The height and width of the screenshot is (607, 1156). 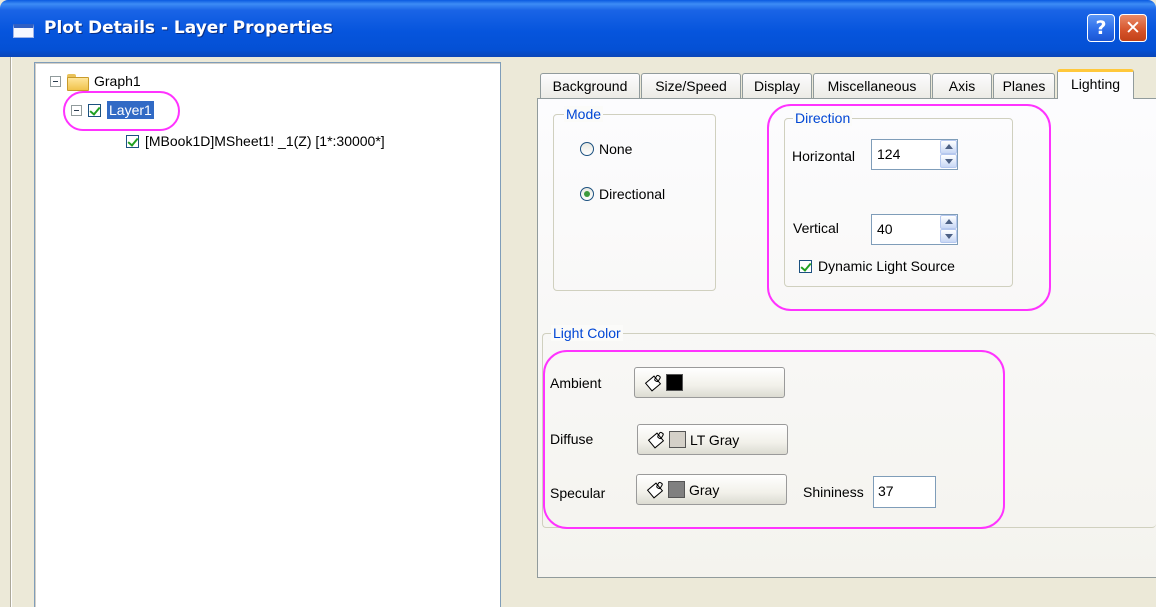 What do you see at coordinates (11, 332) in the screenshot?
I see `window-left-border` at bounding box center [11, 332].